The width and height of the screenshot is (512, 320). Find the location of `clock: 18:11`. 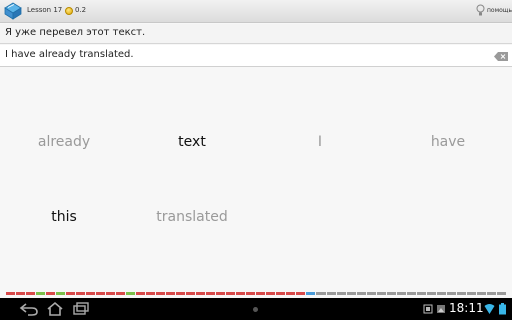

clock: 18:11 is located at coordinates (466, 308).